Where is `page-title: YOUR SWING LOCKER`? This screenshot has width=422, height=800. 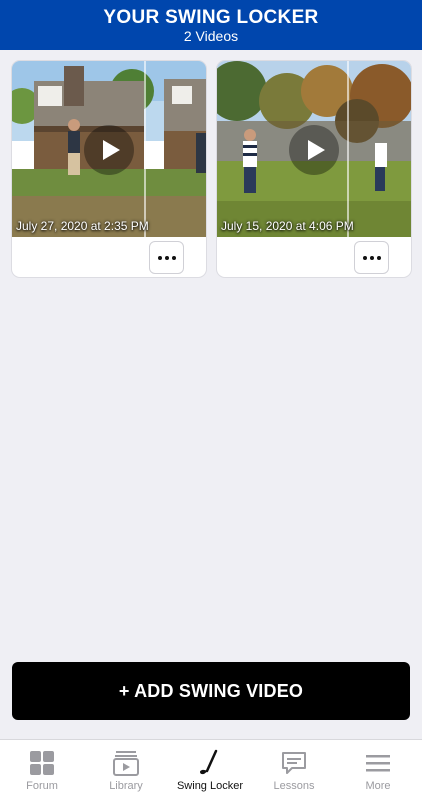 page-title: YOUR SWING LOCKER is located at coordinates (211, 17).